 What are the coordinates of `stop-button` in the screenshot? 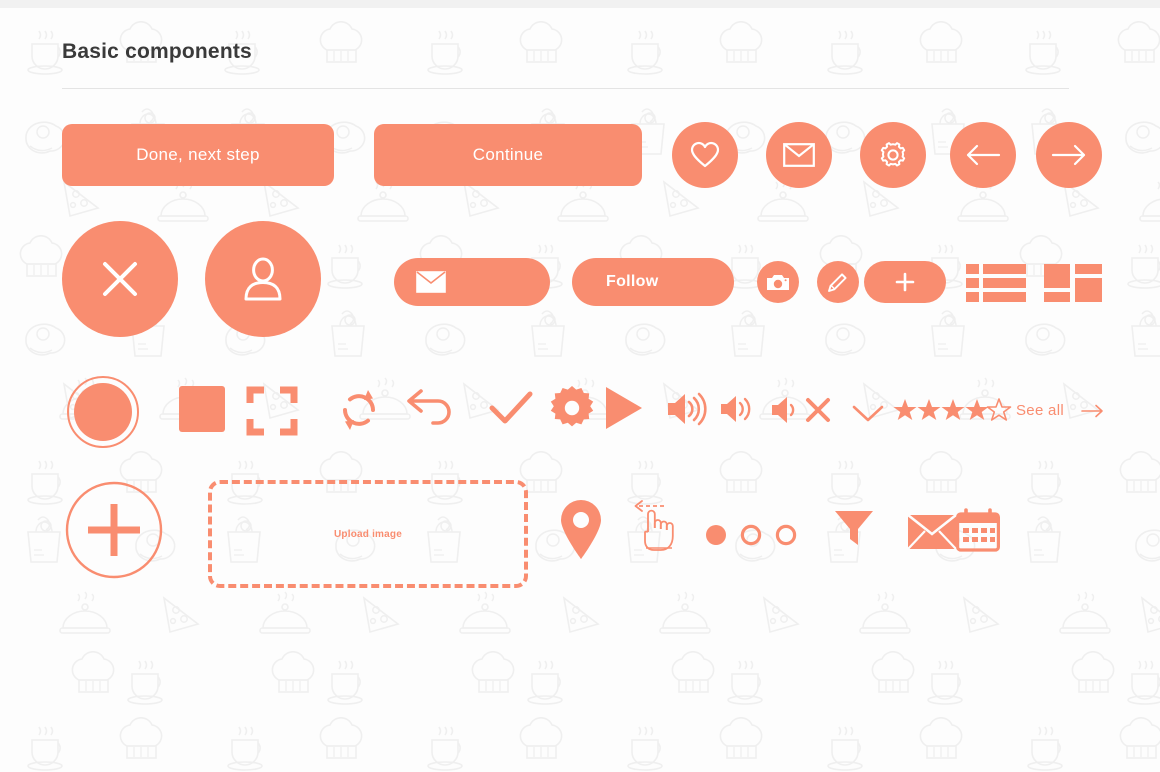 It's located at (202, 409).